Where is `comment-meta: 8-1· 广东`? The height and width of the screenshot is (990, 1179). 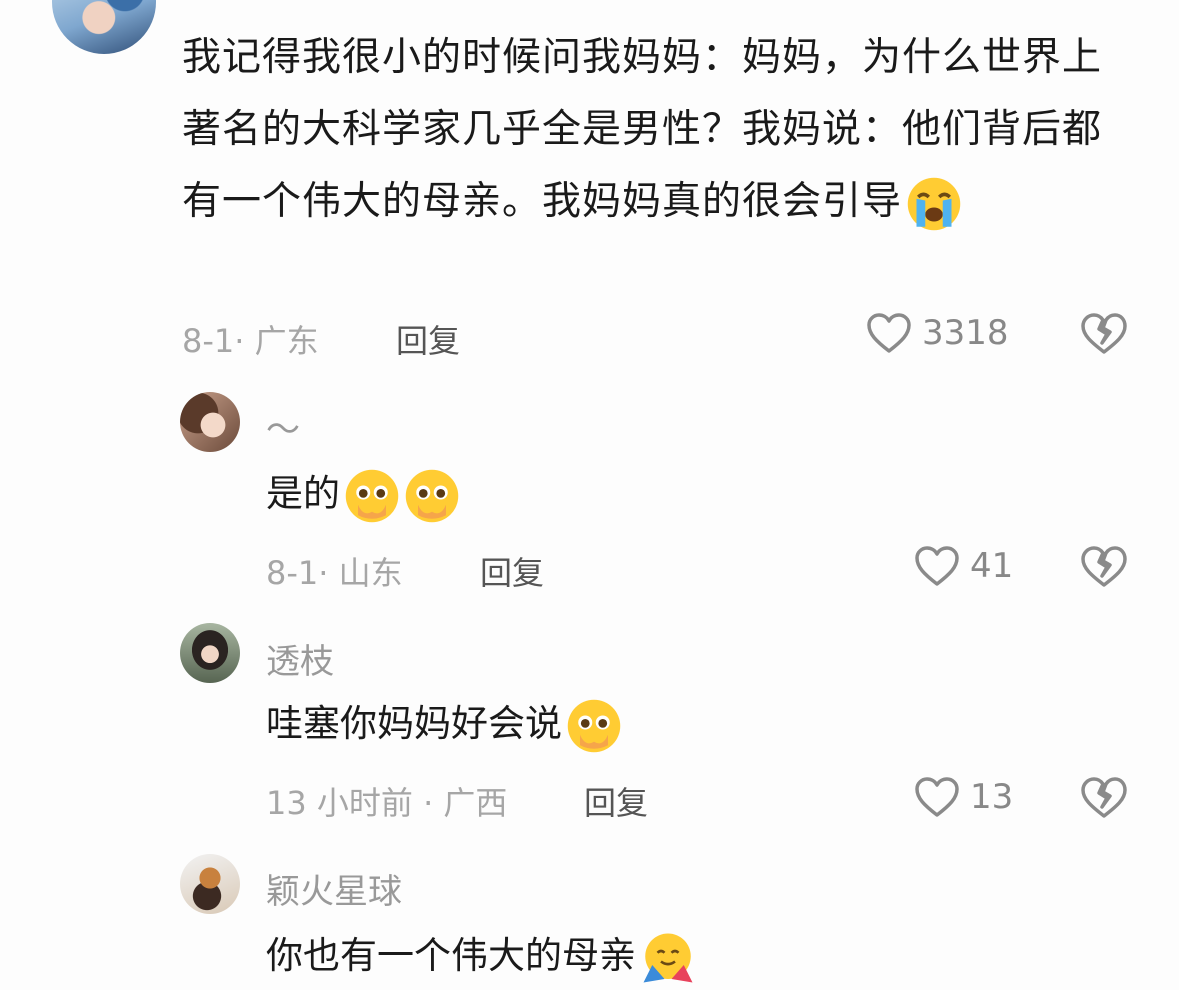
comment-meta: 8-1· 广东 is located at coordinates (250, 341).